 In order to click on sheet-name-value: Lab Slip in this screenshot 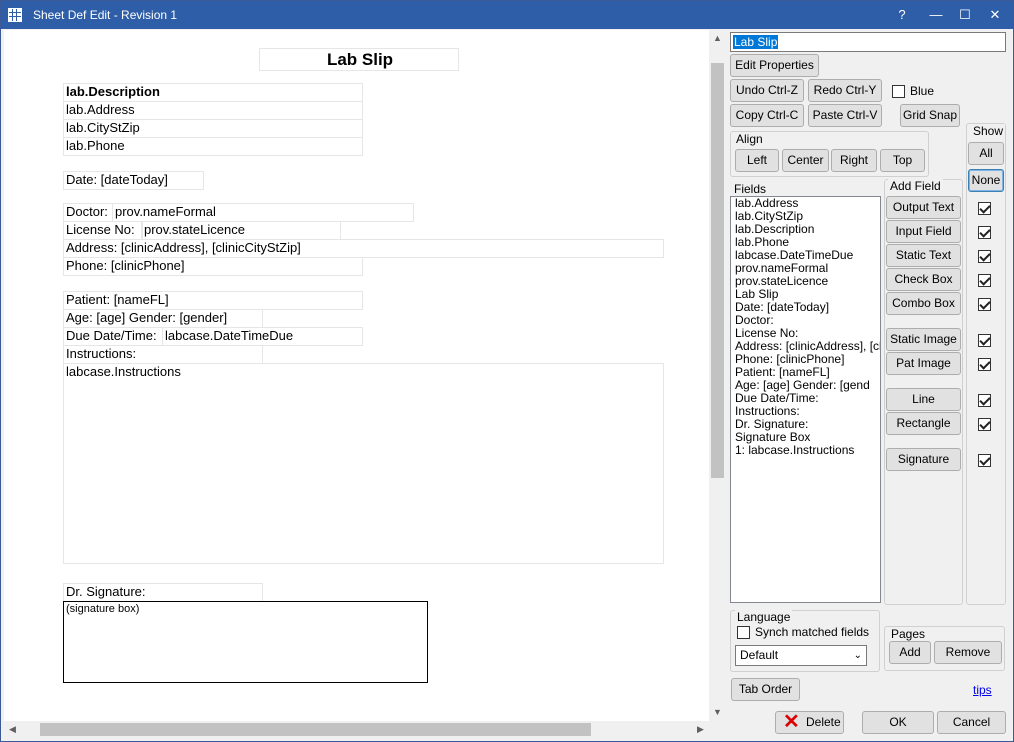, I will do `click(756, 42)`.